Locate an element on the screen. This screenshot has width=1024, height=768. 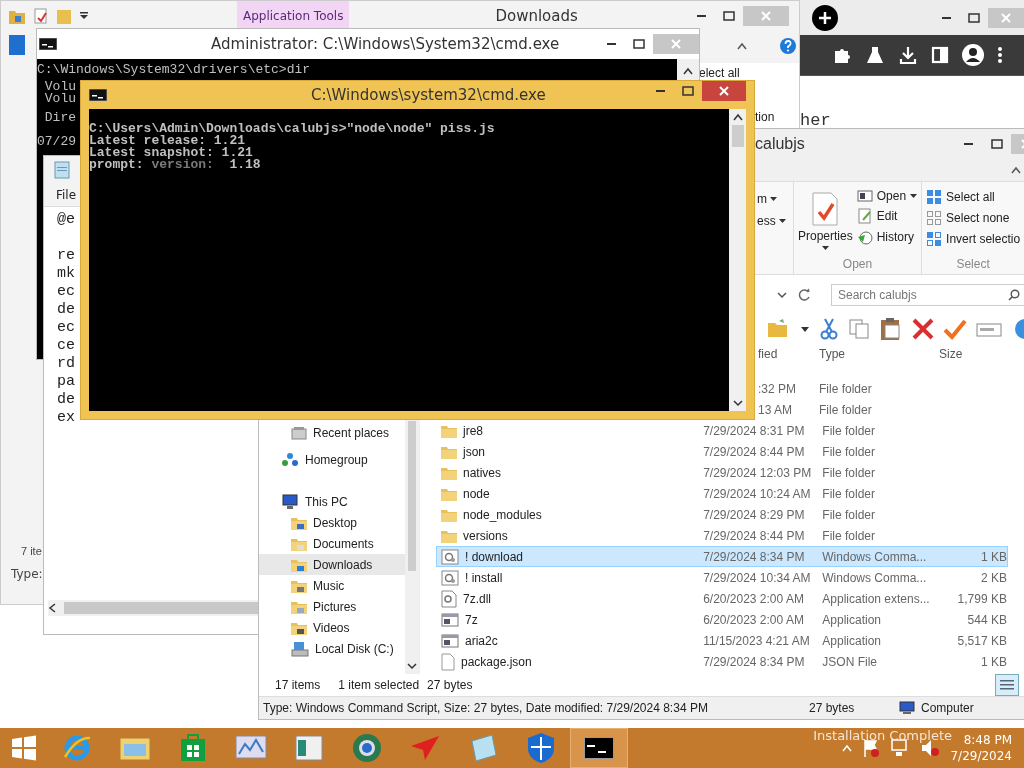
file-row: ! install 7/29/2024 10:34 AM Windows Comma... 2 KB is located at coordinates (722, 577).